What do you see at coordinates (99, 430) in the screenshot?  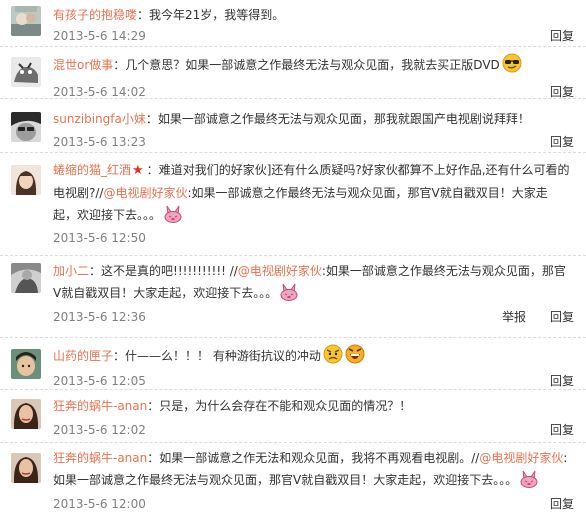 I see `comment-time: 2013-5-6 12:02` at bounding box center [99, 430].